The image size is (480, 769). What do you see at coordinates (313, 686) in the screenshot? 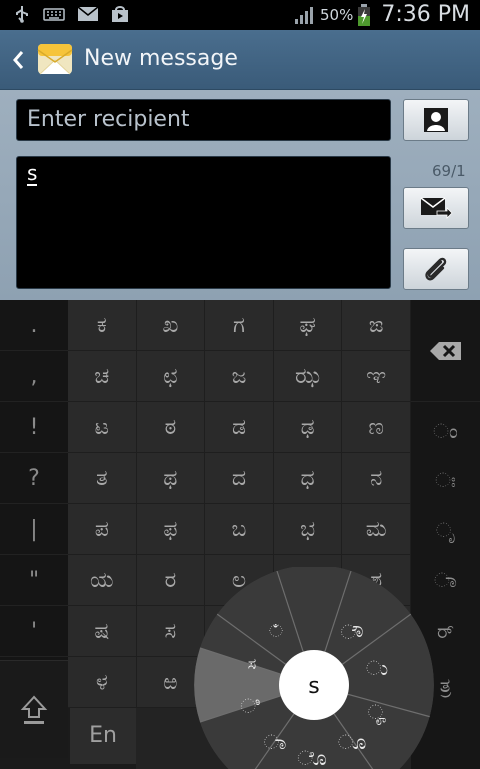
I see `radial-center-label: s` at bounding box center [313, 686].